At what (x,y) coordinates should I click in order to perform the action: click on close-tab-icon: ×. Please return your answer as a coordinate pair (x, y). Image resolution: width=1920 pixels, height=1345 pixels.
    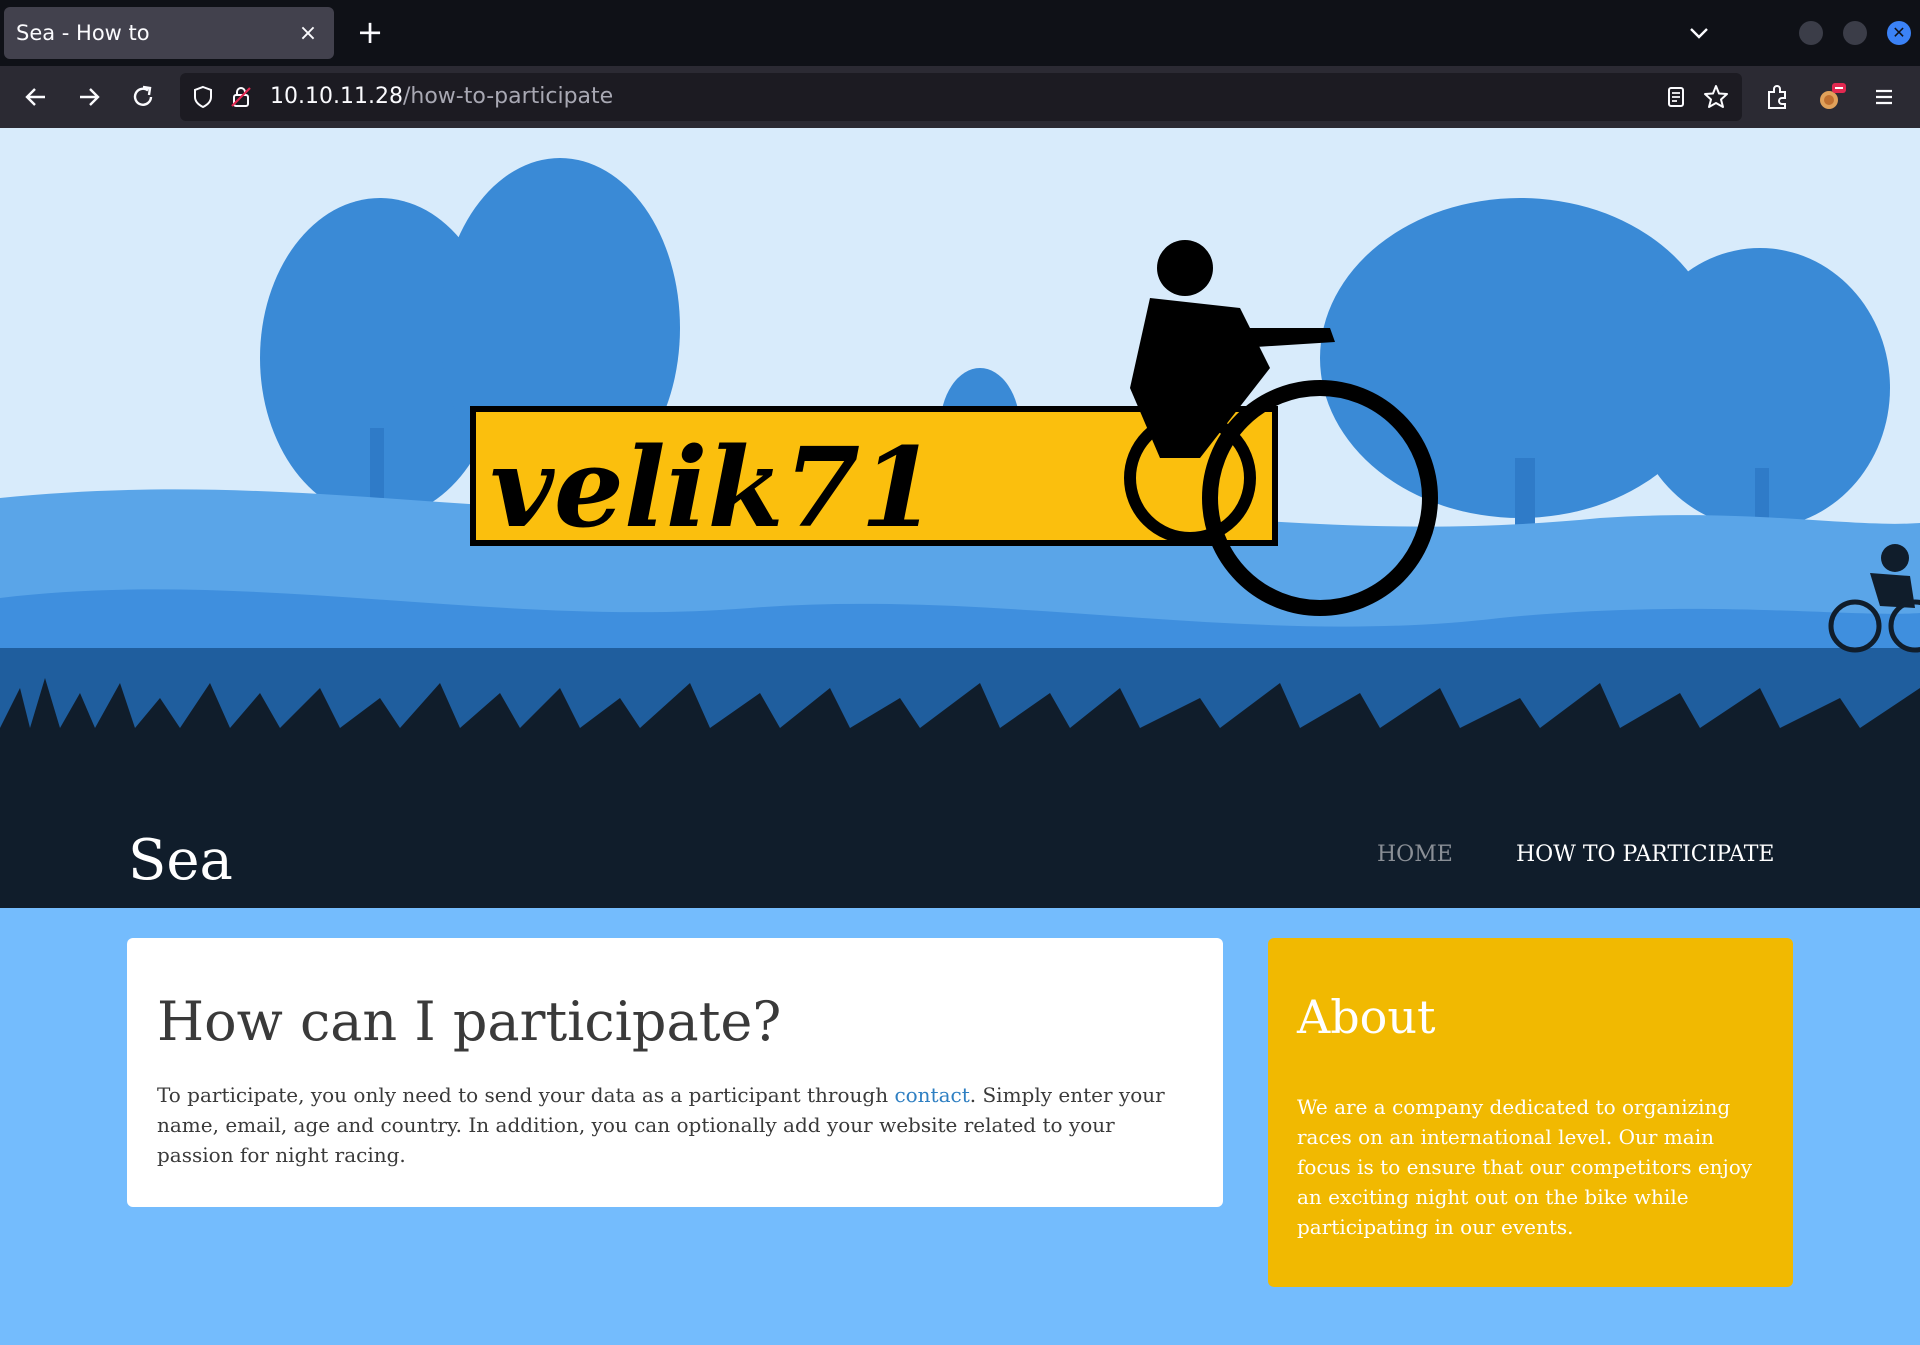
    Looking at the image, I should click on (308, 33).